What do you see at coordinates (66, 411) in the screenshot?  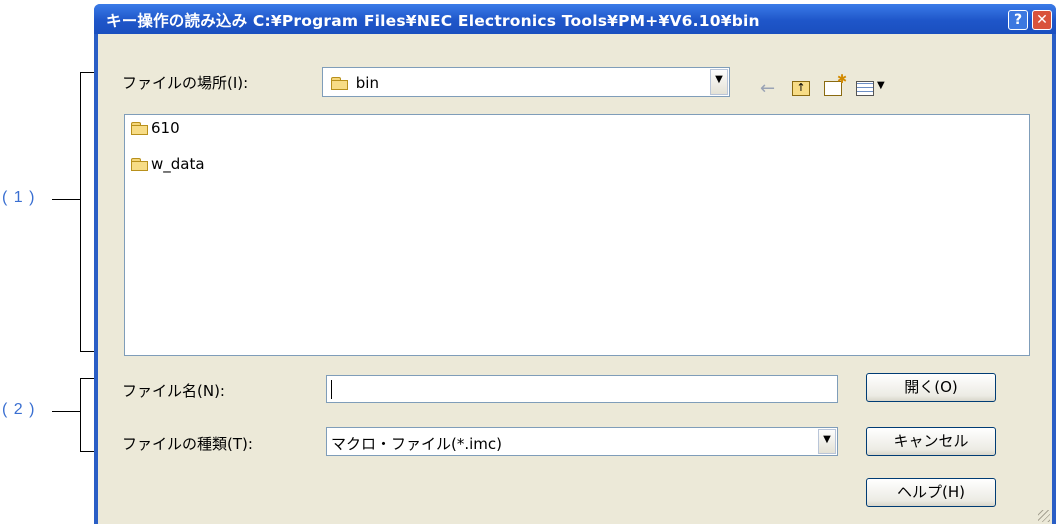 I see `annotation-2-tick` at bounding box center [66, 411].